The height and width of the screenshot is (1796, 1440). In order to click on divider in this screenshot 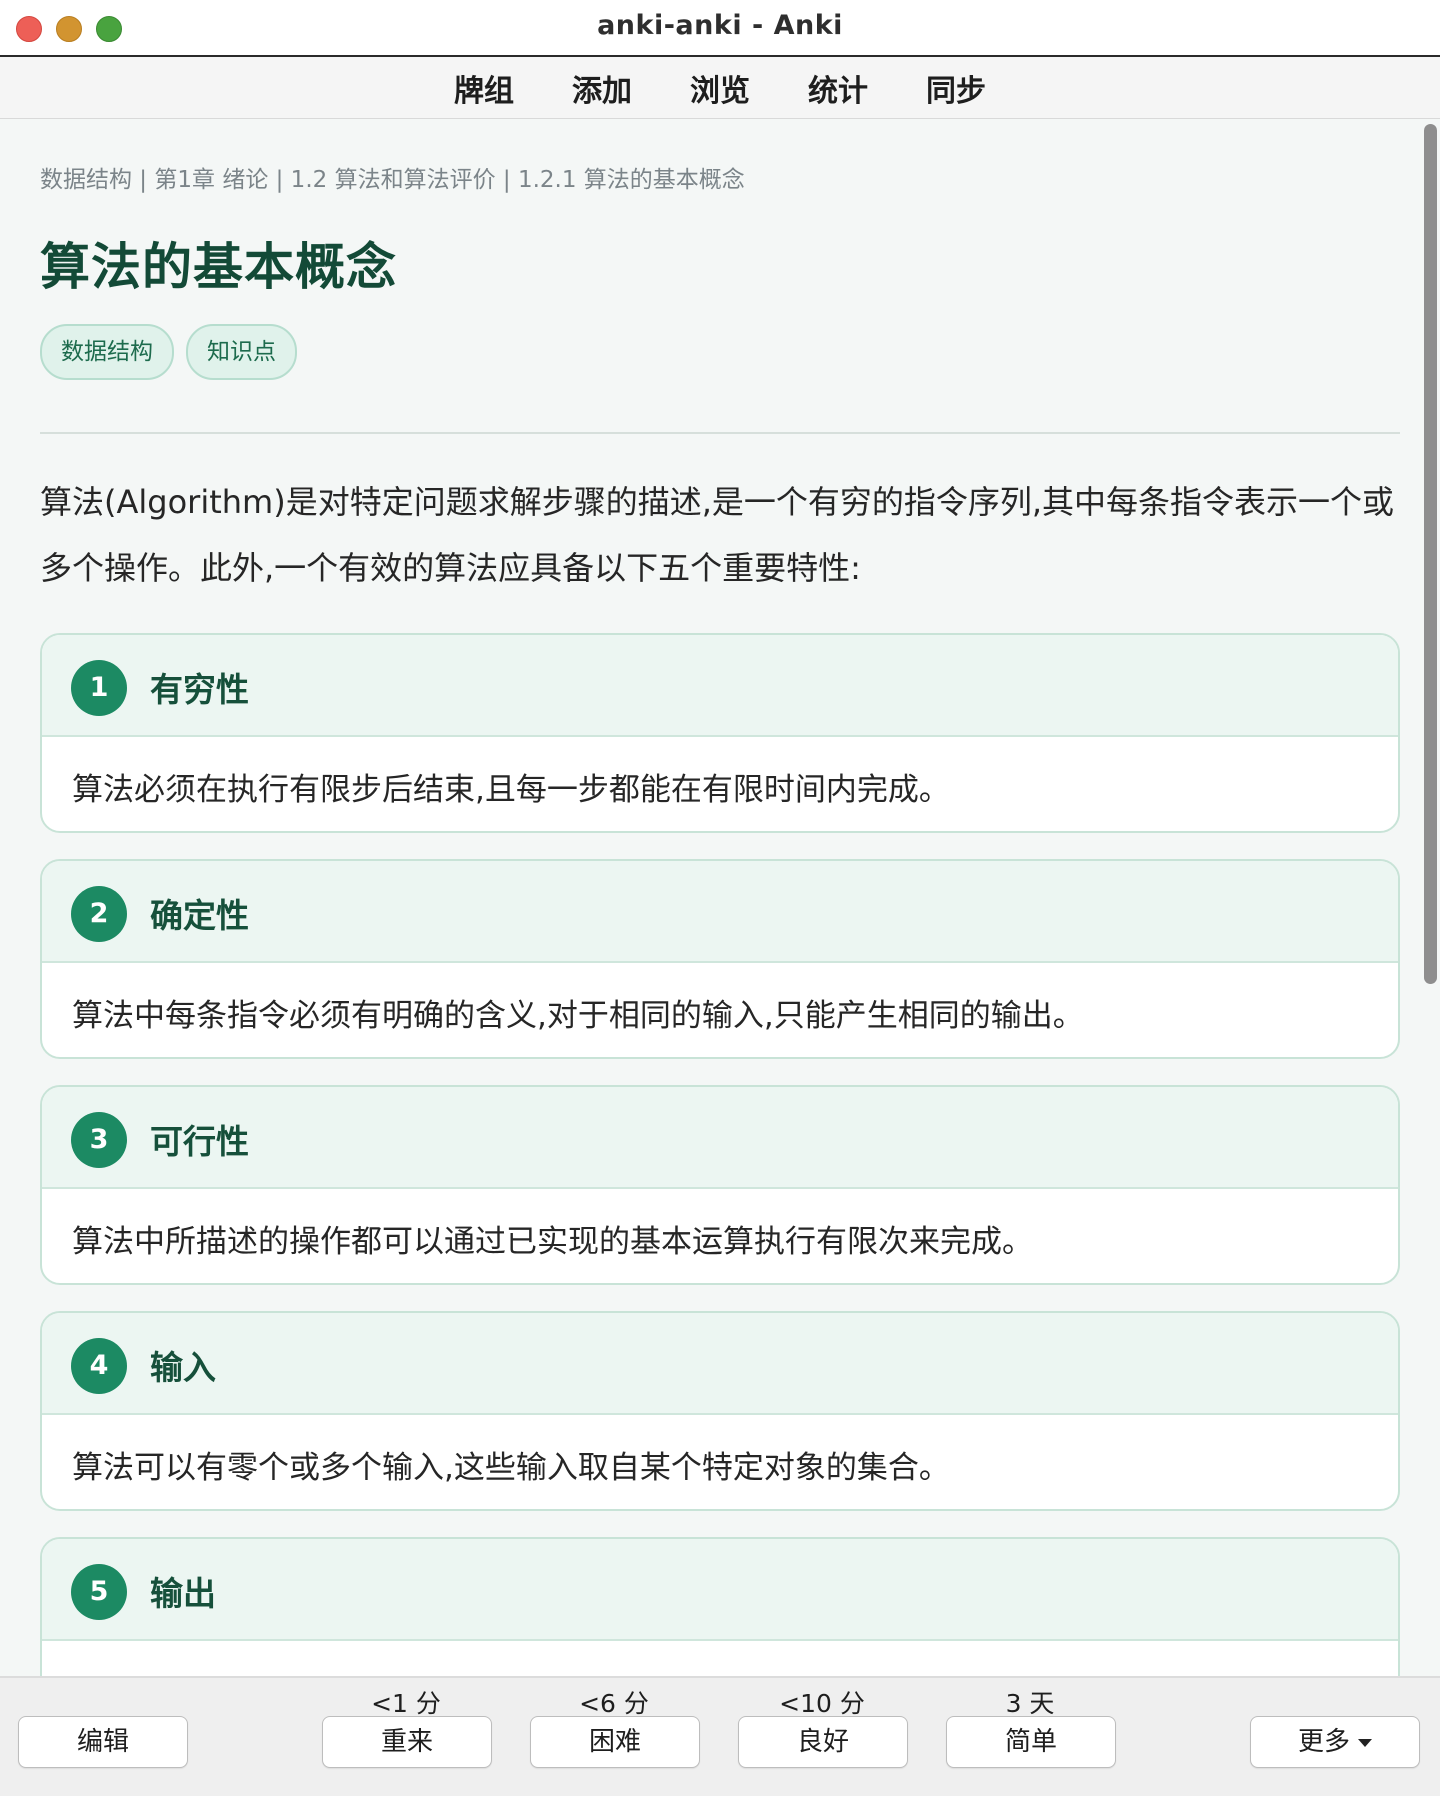, I will do `click(720, 433)`.